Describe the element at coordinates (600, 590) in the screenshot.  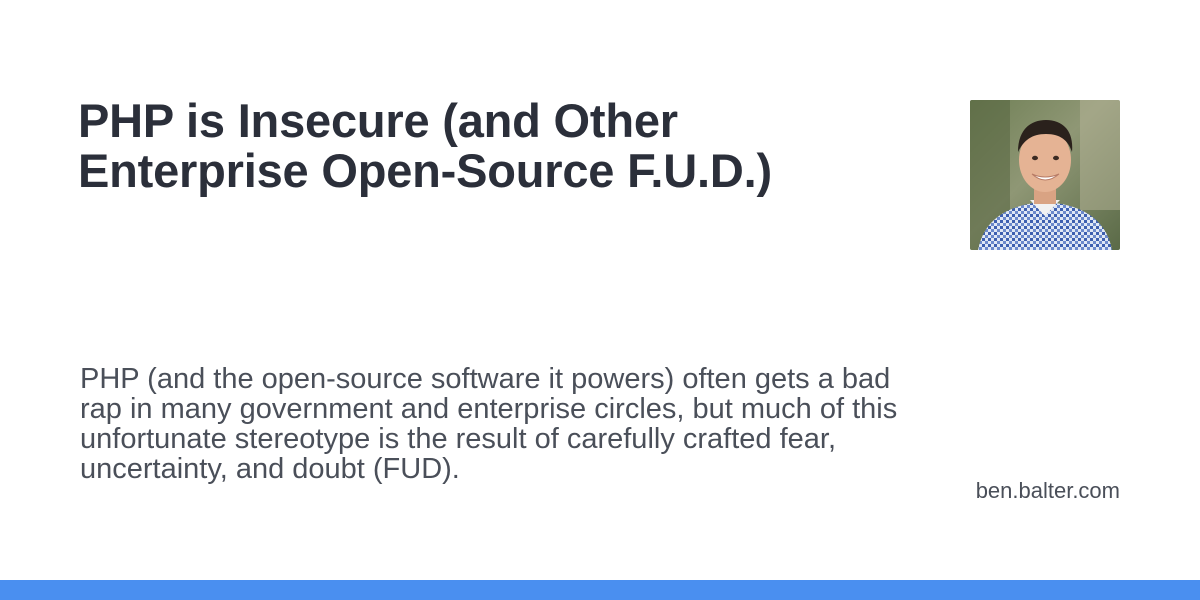
I see `accent-bar` at that location.